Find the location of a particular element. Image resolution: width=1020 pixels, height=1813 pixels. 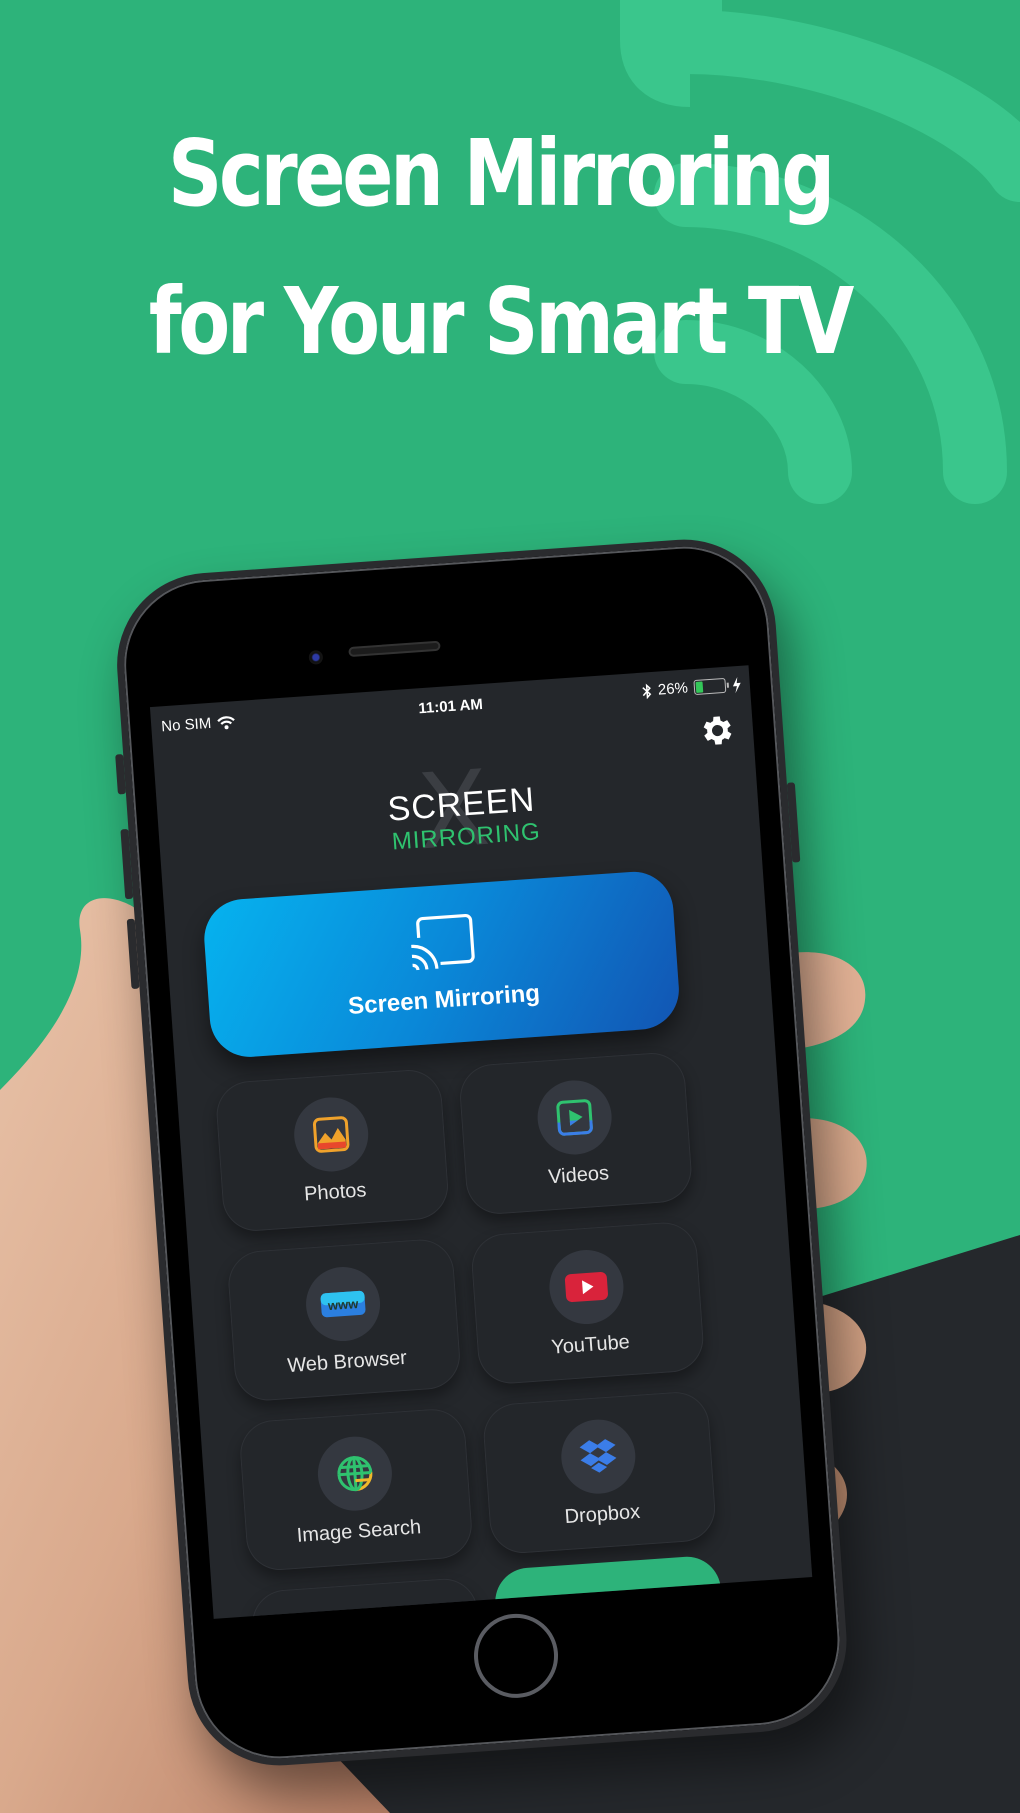

tile-photos: Photos is located at coordinates (332, 1150).